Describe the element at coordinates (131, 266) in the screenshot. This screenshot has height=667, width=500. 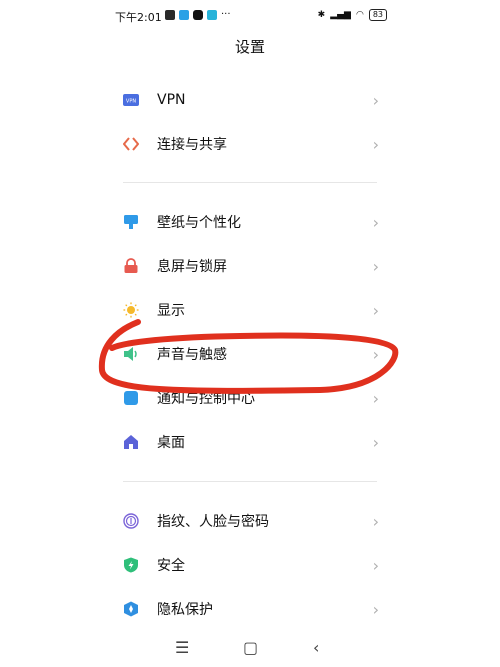
I see `lock-icon` at that location.